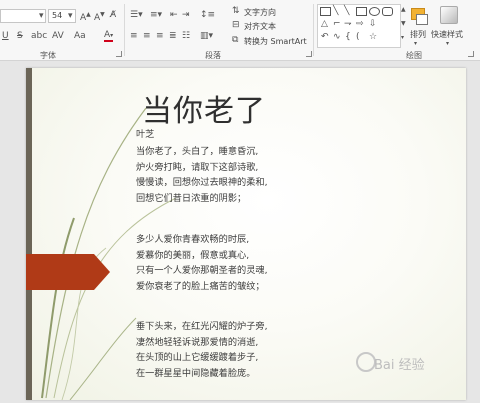 This screenshot has width=480, height=403. I want to click on smartart-icon: ⧉, so click(235, 40).